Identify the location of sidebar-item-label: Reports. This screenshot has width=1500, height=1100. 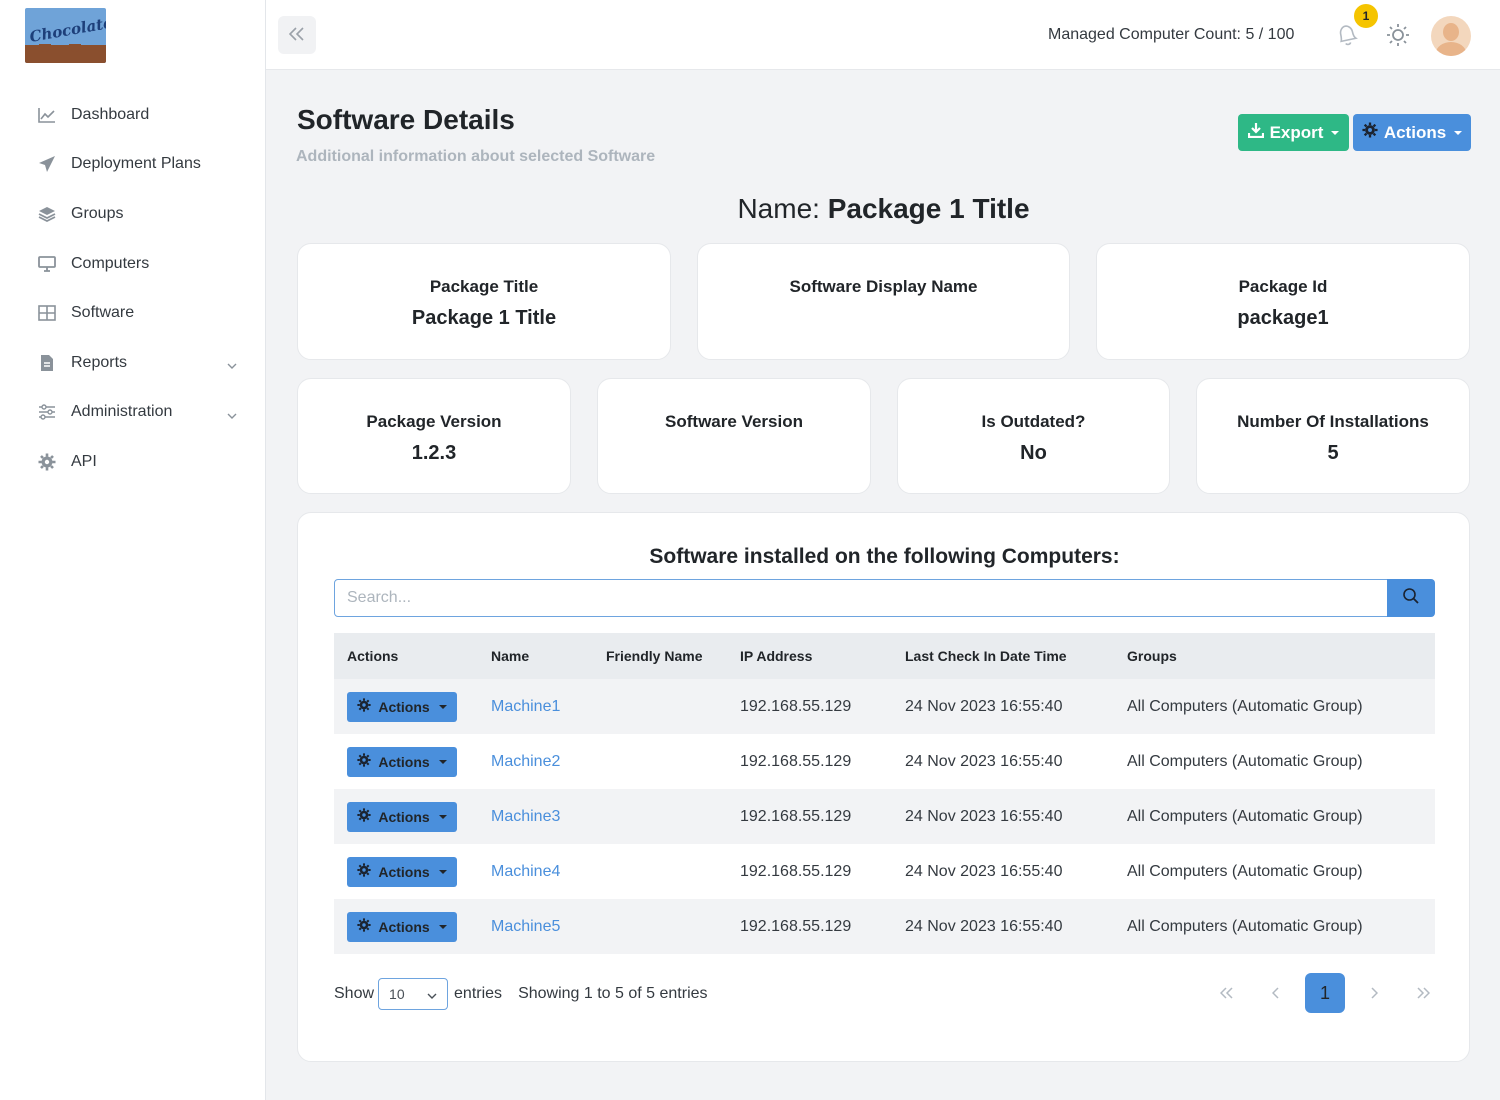
(99, 362).